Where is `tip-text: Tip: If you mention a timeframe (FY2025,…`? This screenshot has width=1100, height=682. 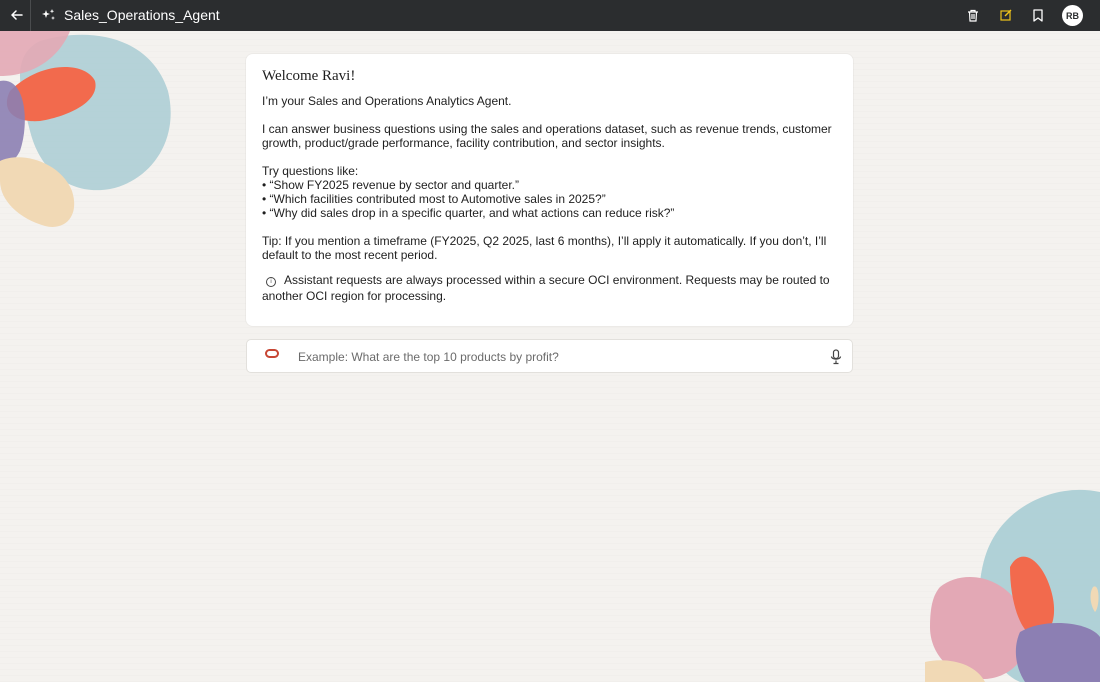
tip-text: Tip: If you mention a timeframe (FY2025,… is located at coordinates (544, 248).